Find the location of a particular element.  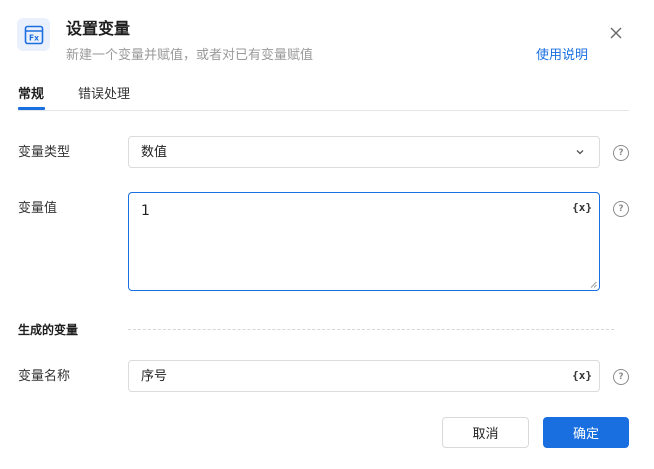

fx-icon-text: Fx is located at coordinates (34, 37).